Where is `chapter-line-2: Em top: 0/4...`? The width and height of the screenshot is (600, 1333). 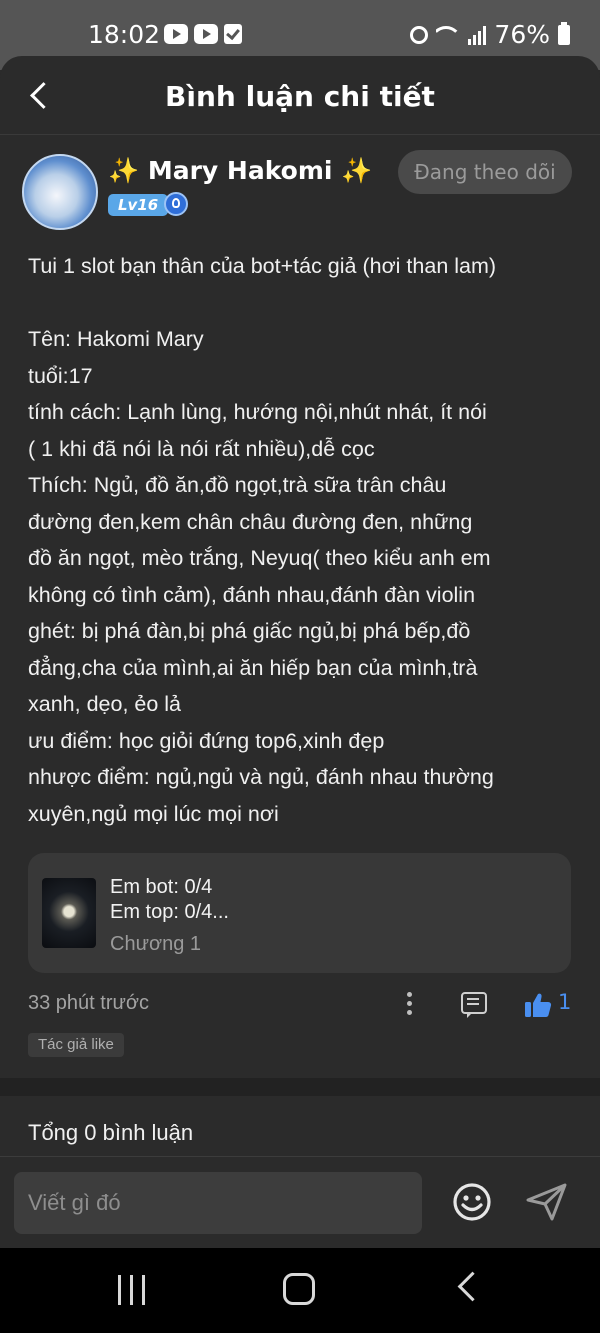
chapter-line-2: Em top: 0/4... is located at coordinates (169, 912).